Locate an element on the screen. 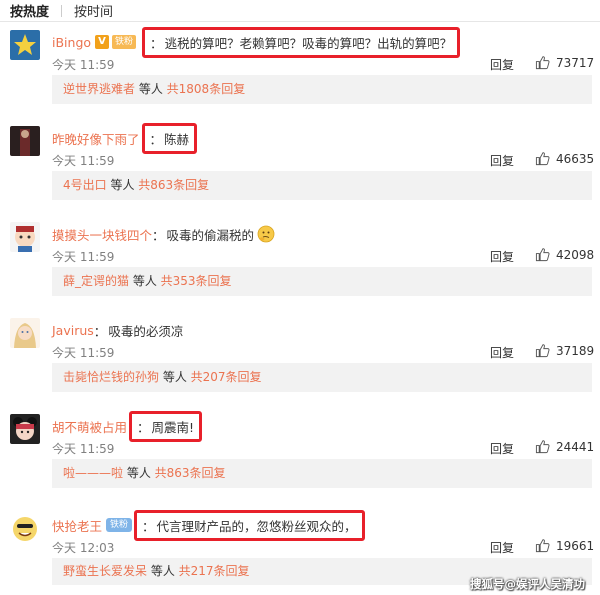  watermark: 搜狐号@娱评人吴清功 is located at coordinates (527, 584).